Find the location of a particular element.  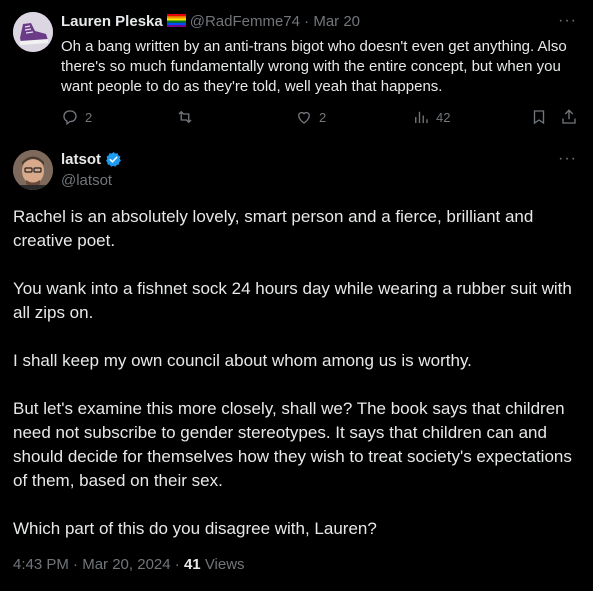

view-count: 42 is located at coordinates (443, 117).